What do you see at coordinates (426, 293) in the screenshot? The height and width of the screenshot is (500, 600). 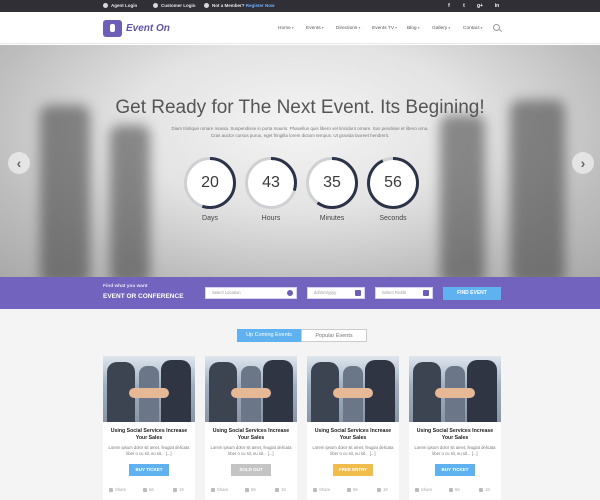 I see `dropdown-icon` at bounding box center [426, 293].